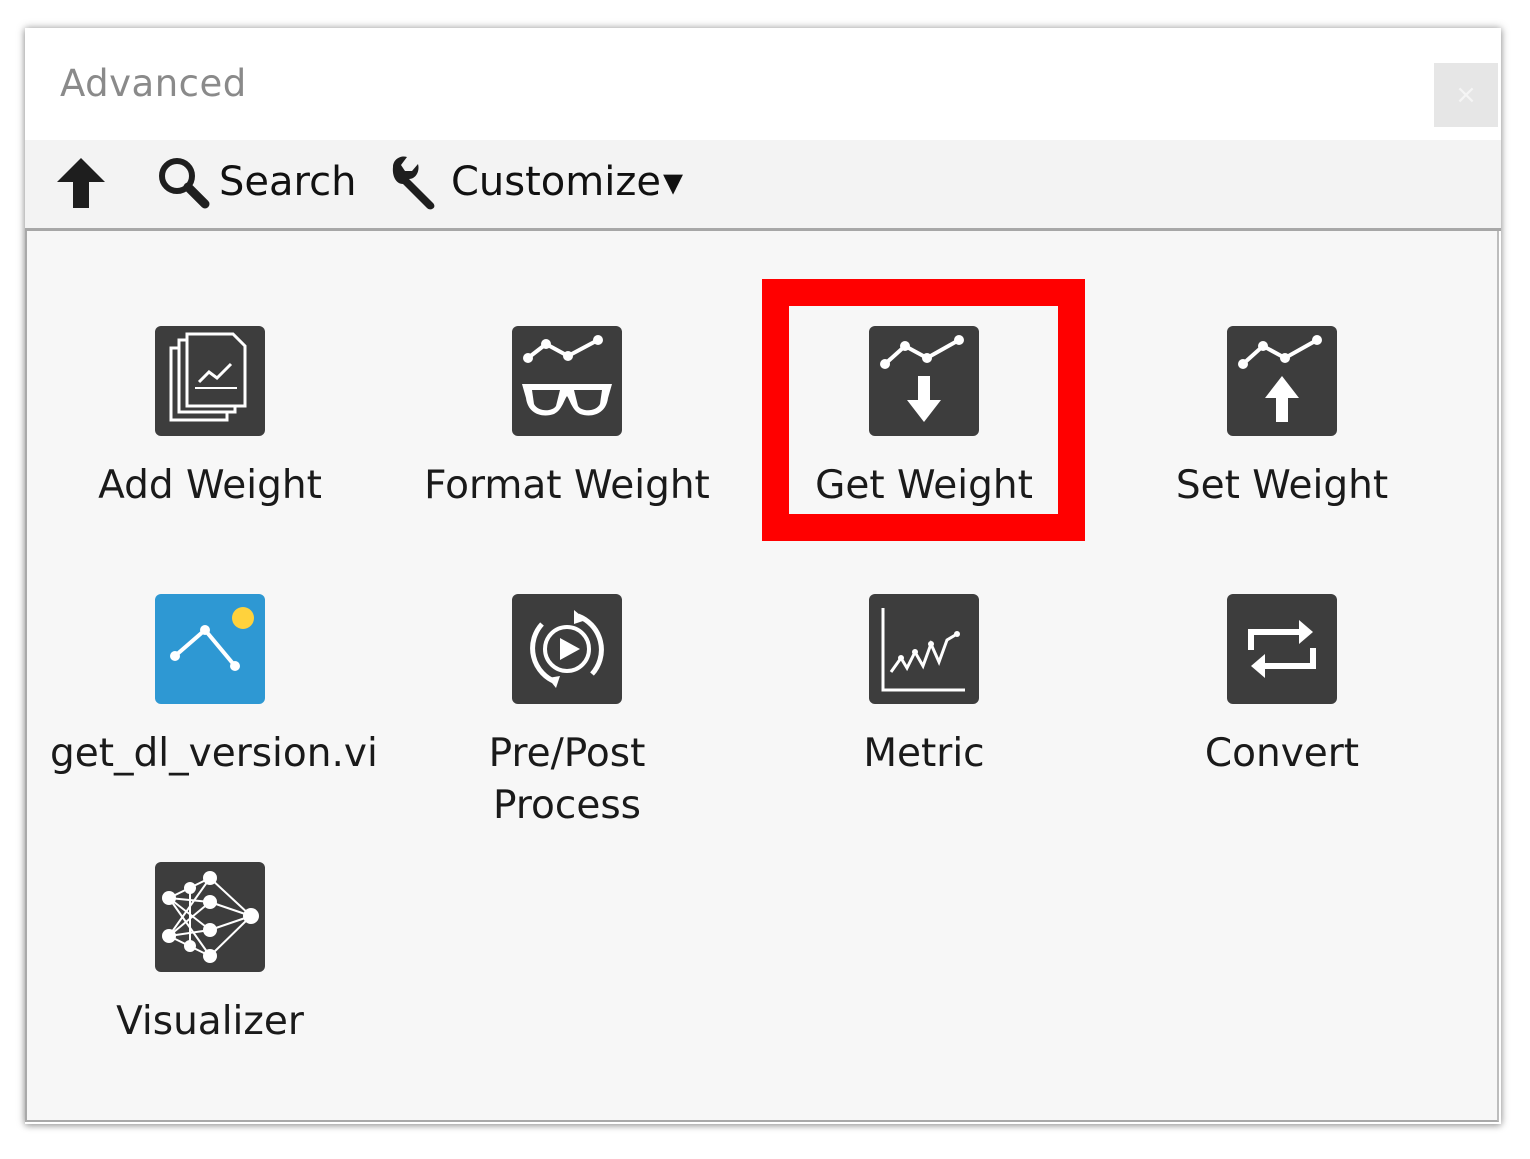  Describe the element at coordinates (763, 84) in the screenshot. I see `title-bar: Advanced ×` at that location.